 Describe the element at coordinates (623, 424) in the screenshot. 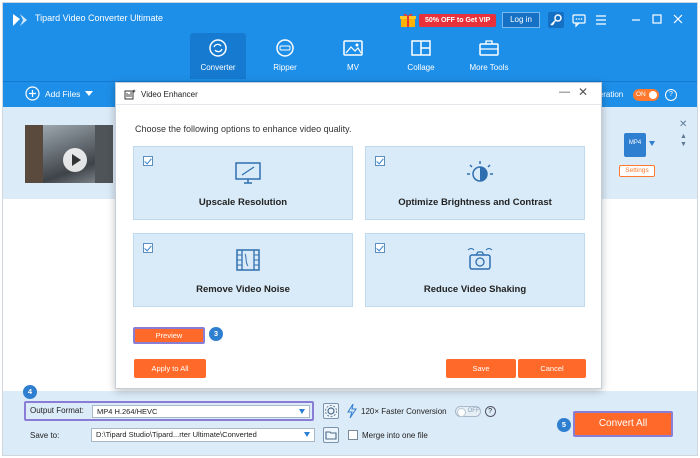

I see `convert-all-button: Convert All` at that location.